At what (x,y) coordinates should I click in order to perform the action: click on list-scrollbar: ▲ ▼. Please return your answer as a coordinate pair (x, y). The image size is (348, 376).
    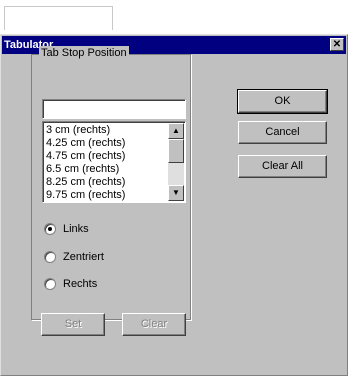
    Looking at the image, I should click on (176, 162).